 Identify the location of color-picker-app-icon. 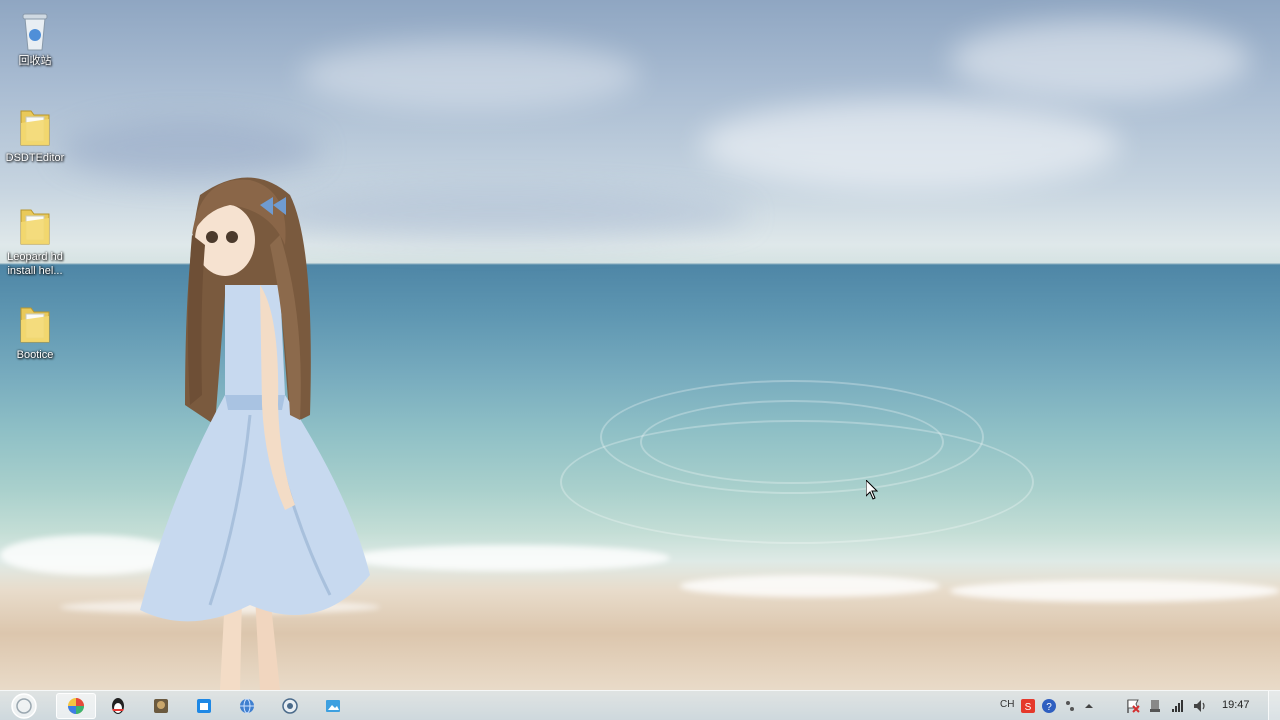
(76, 706).